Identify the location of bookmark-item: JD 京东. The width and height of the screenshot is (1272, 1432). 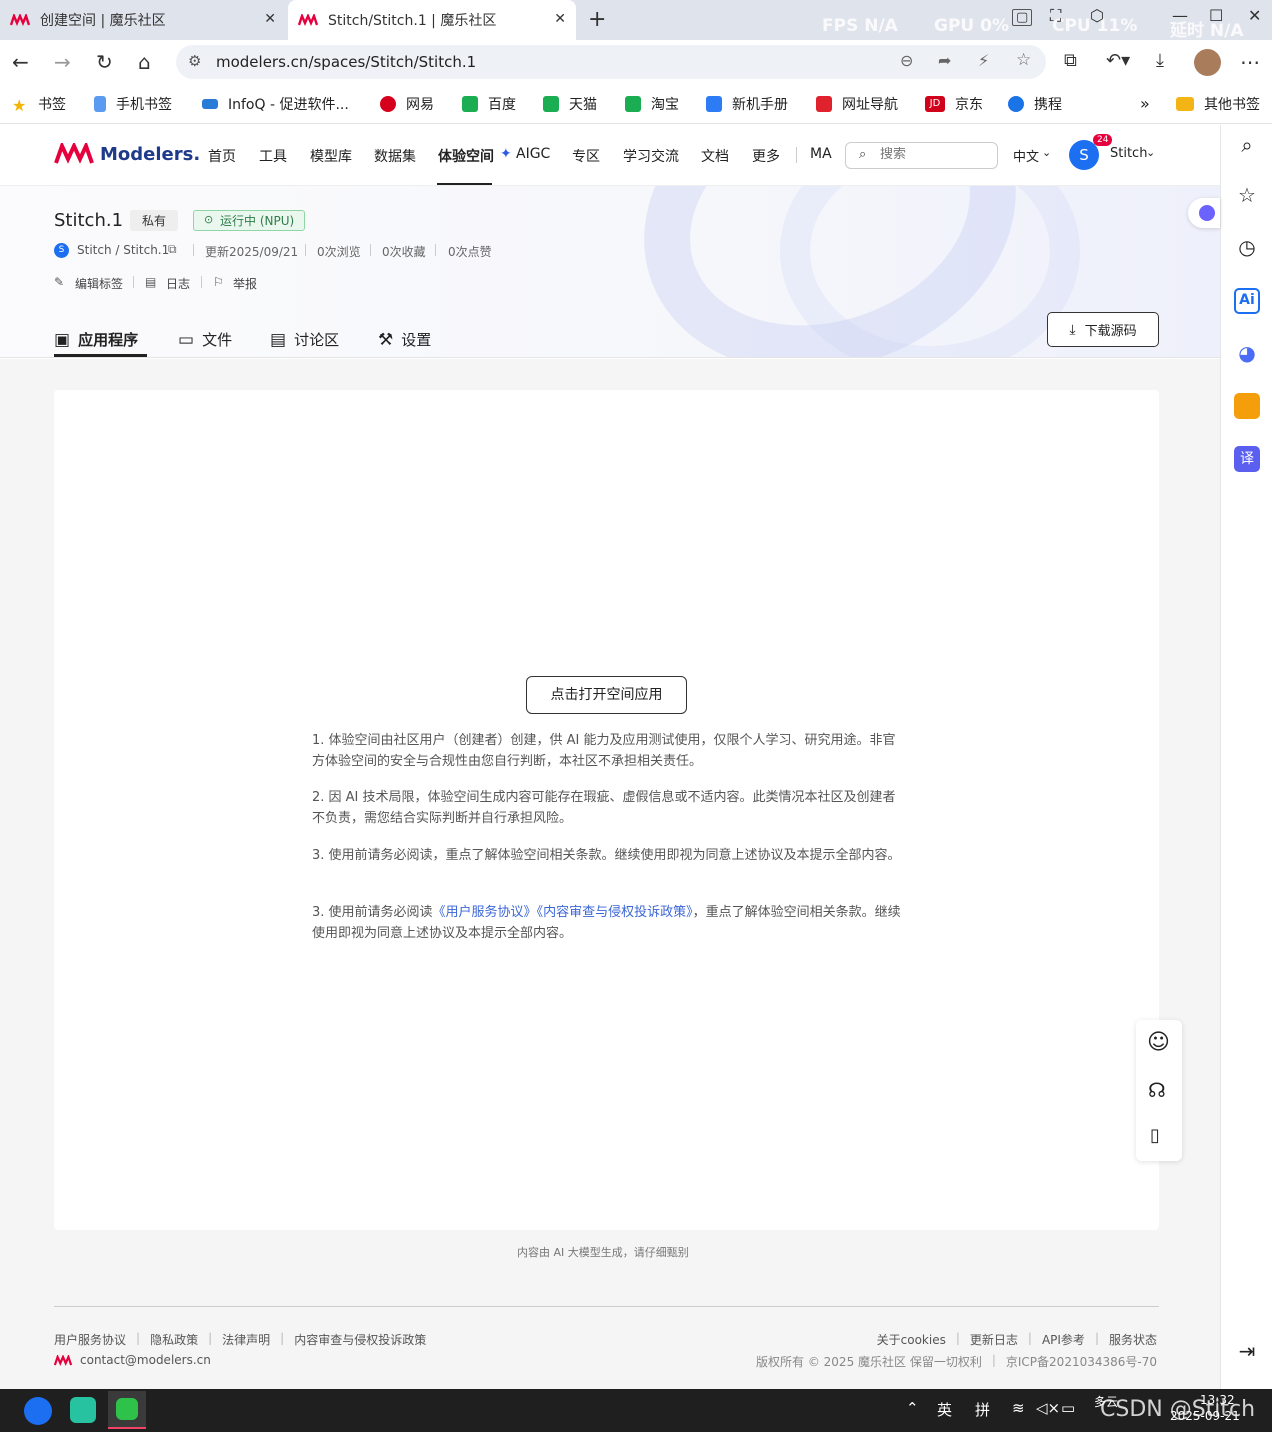
(954, 104).